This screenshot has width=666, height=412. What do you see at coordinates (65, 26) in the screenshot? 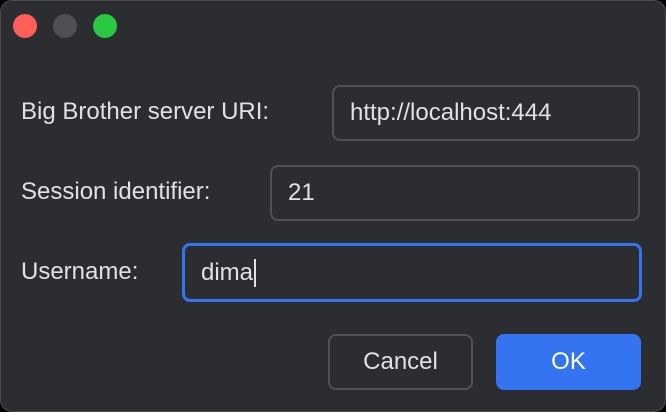
I see `minimize-window-button` at bounding box center [65, 26].